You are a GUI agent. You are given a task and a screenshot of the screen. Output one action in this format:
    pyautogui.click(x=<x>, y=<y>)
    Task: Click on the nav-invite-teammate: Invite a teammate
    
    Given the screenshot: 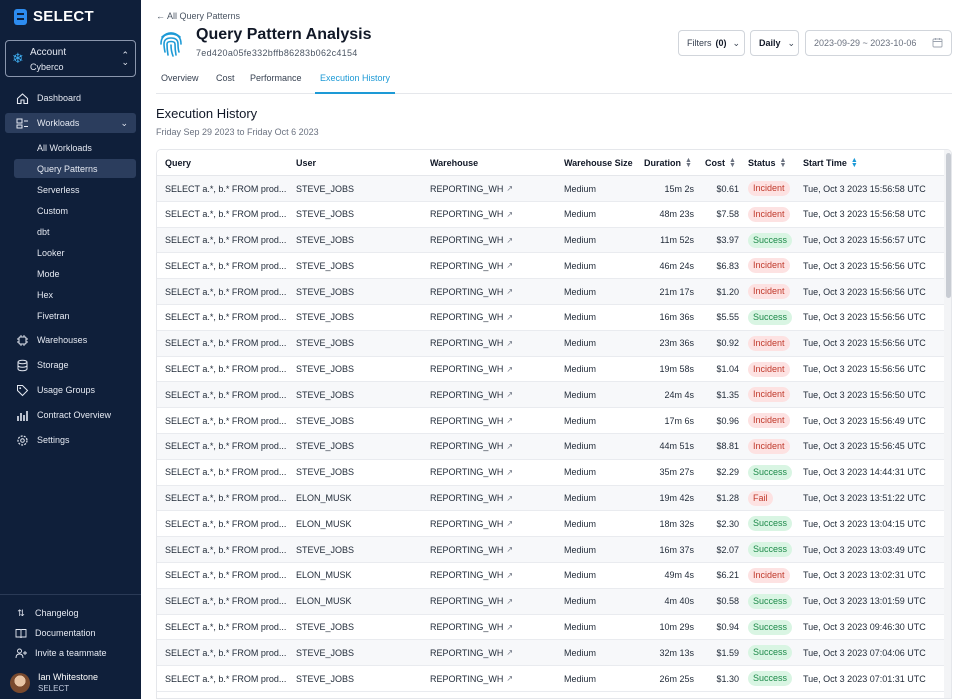 What is the action you would take?
    pyautogui.click(x=70, y=653)
    